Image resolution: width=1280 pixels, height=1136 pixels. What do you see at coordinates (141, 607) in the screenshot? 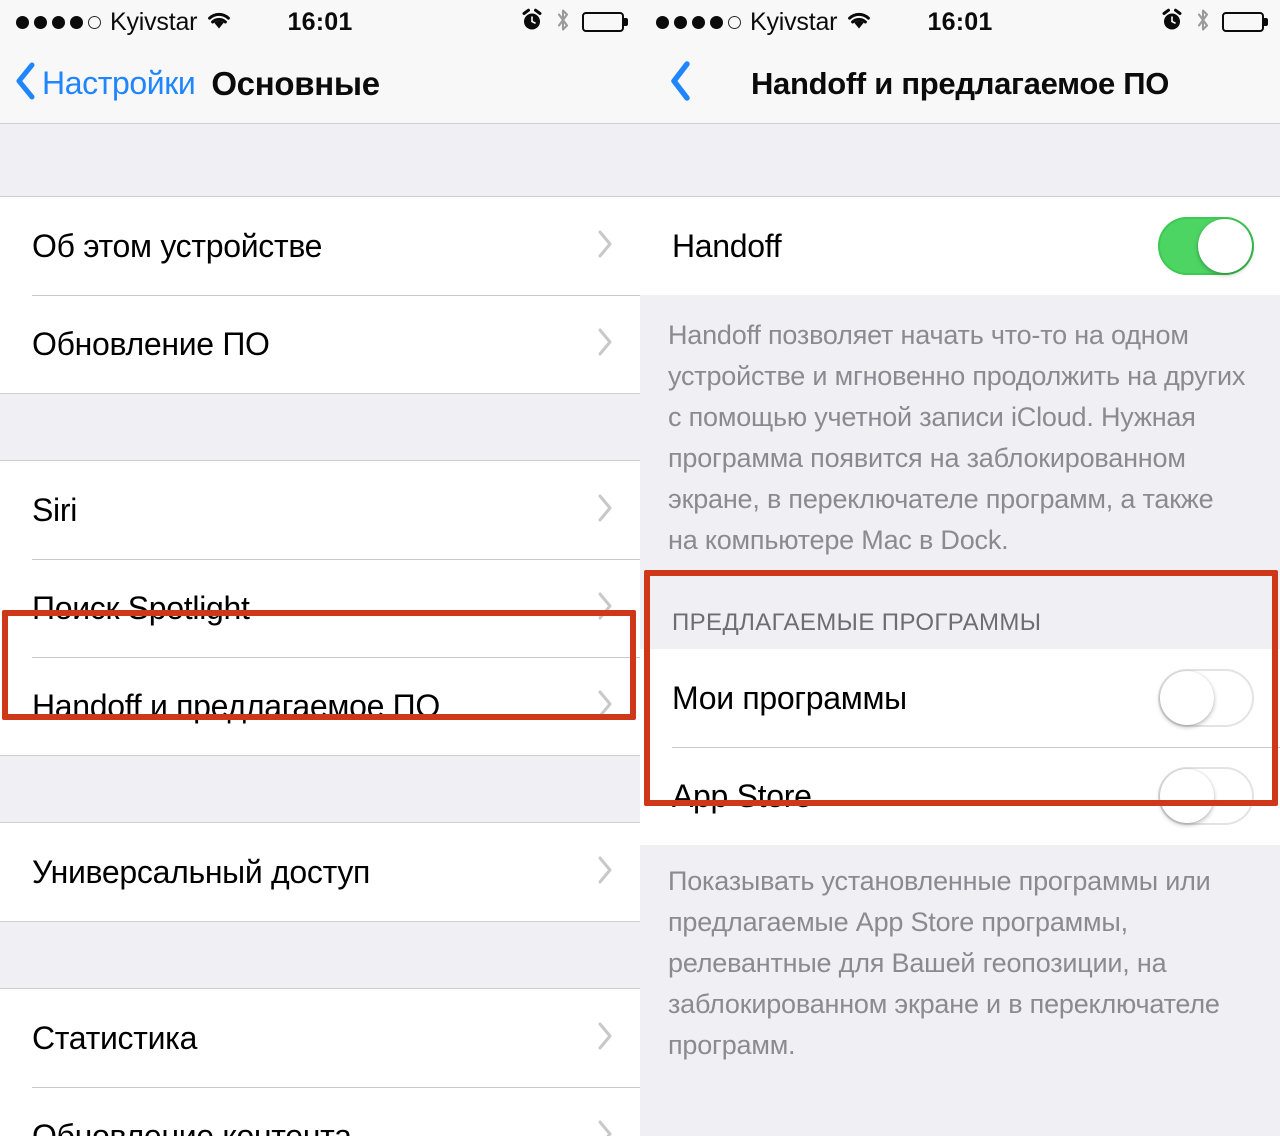
I see `settings-row-label: Поиск Spotlight` at bounding box center [141, 607].